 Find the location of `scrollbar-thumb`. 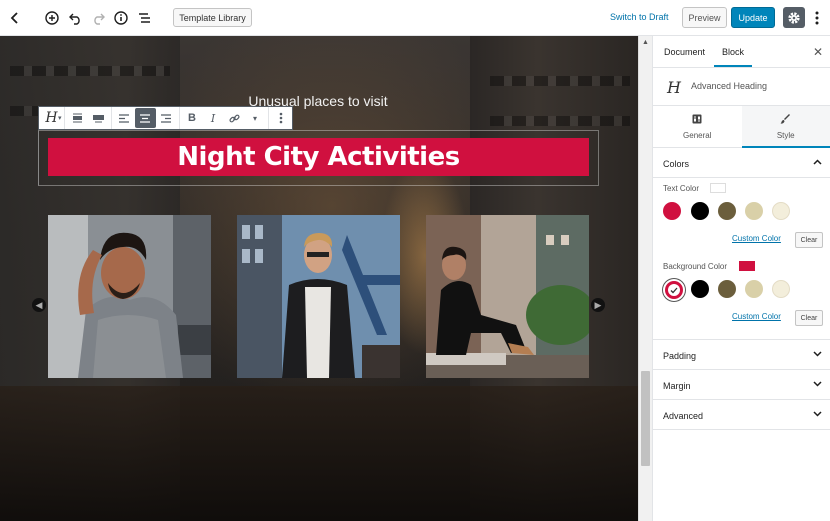

scrollbar-thumb is located at coordinates (645, 418).